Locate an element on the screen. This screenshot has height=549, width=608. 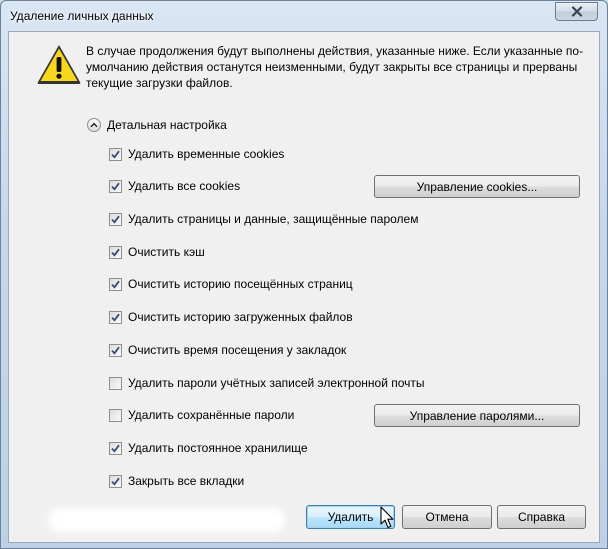
option-label: Очистить время посещения у закладок is located at coordinates (237, 350).